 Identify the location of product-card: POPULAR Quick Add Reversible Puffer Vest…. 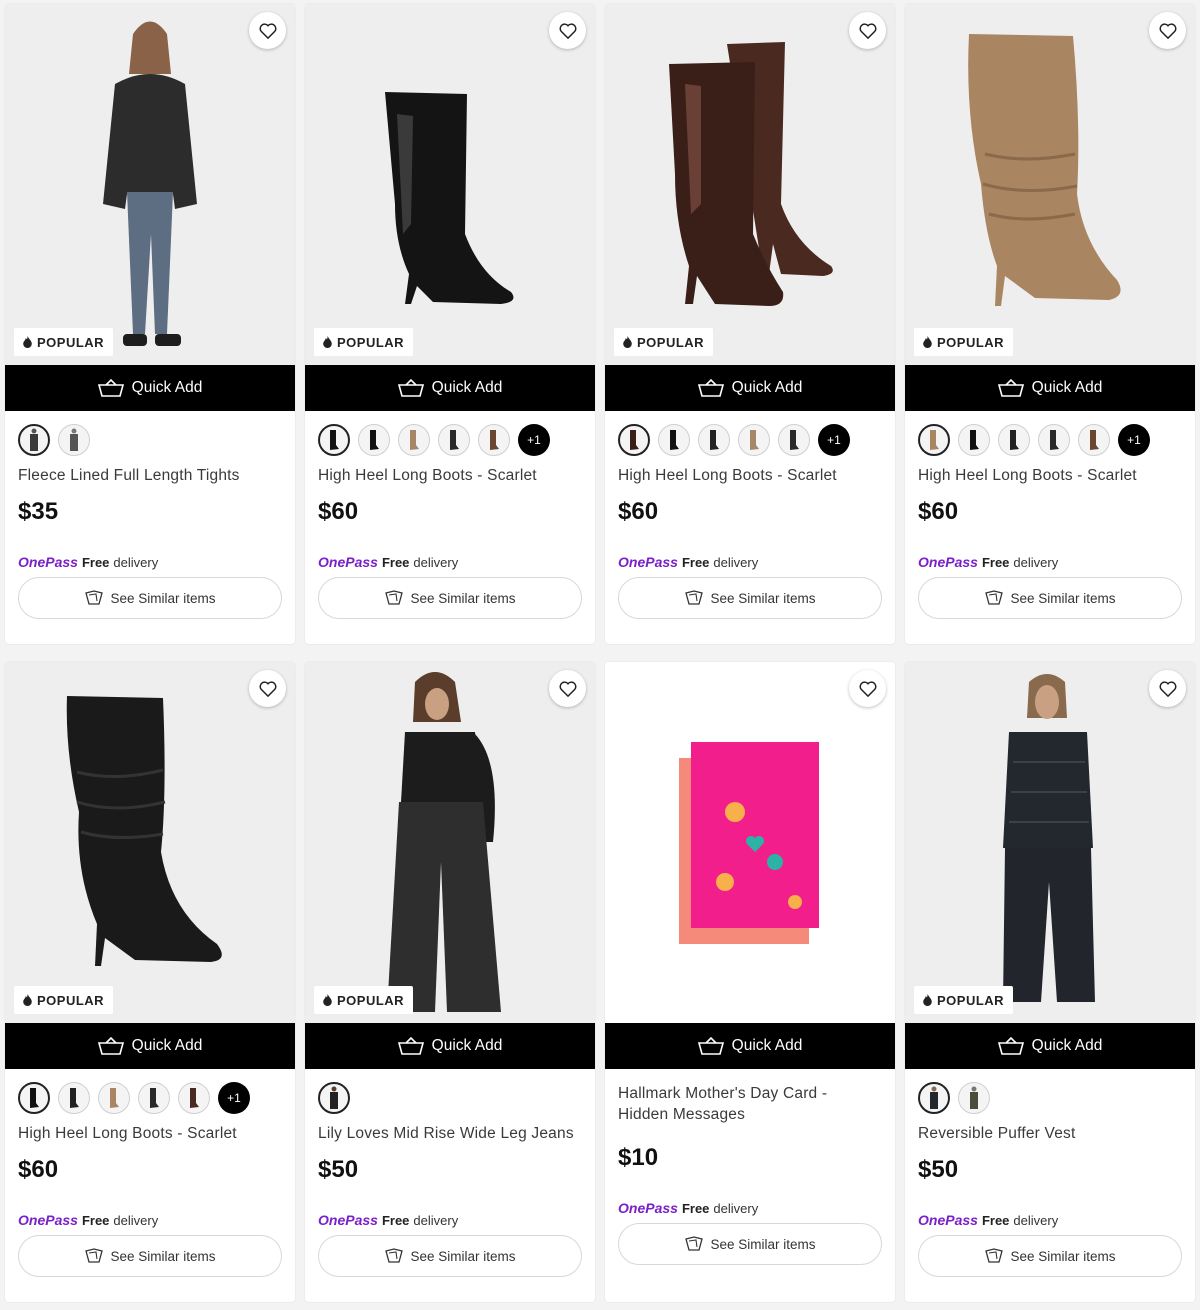
(1050, 982).